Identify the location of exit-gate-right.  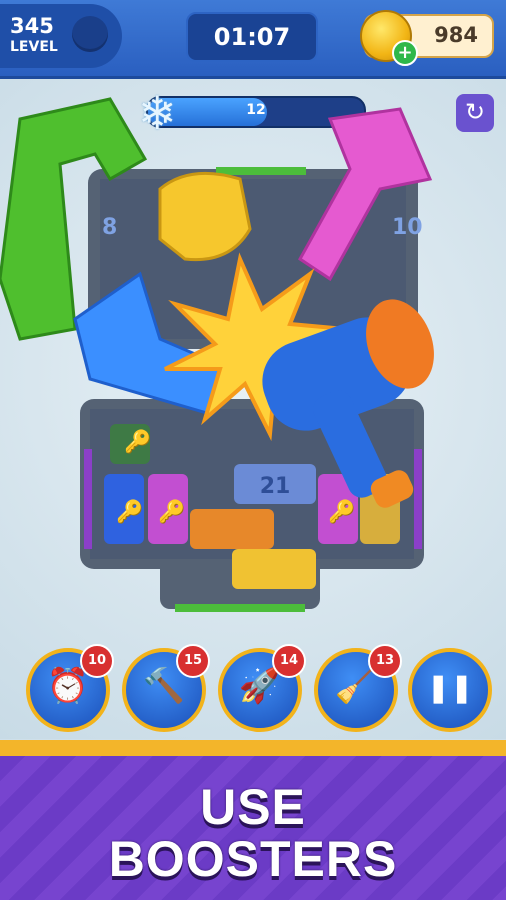
(418, 499).